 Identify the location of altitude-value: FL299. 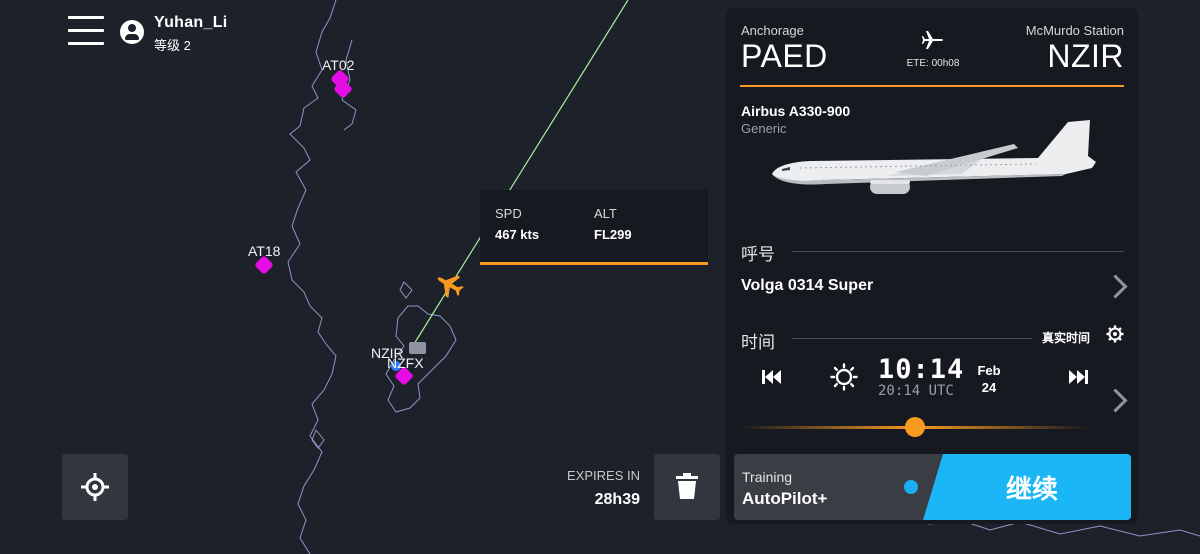
(613, 234).